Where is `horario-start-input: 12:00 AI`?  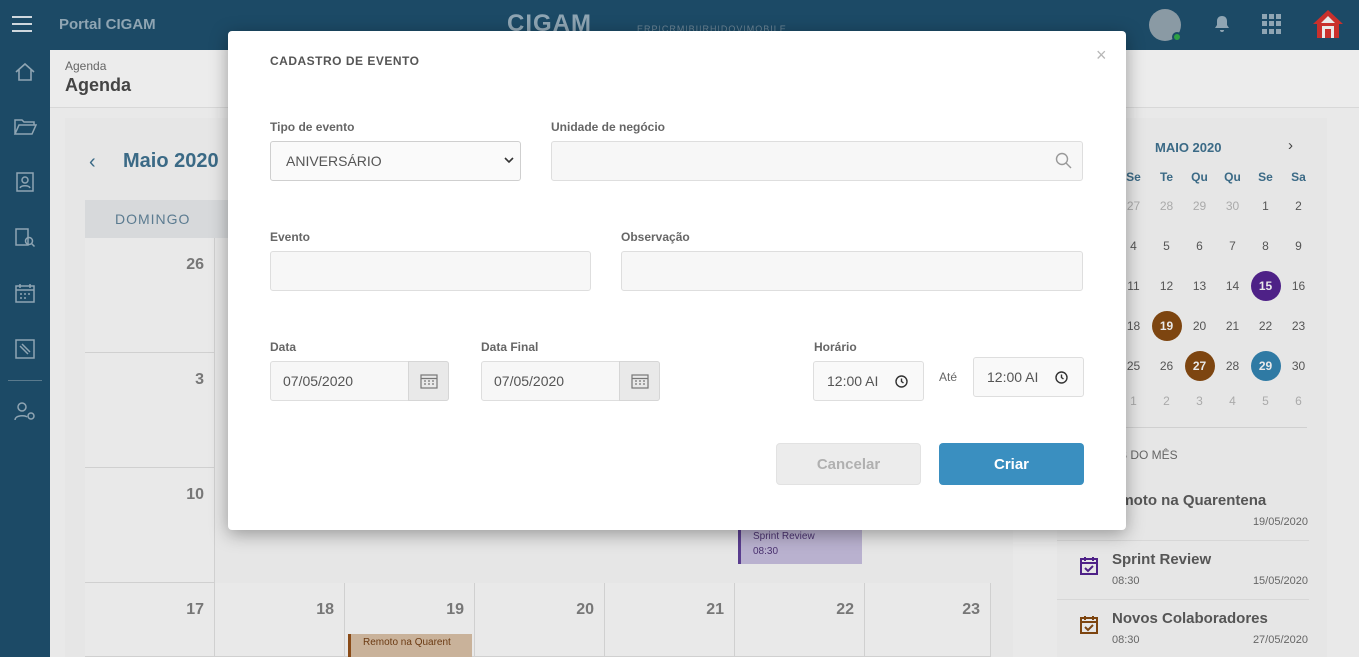 horario-start-input: 12:00 AI is located at coordinates (868, 381).